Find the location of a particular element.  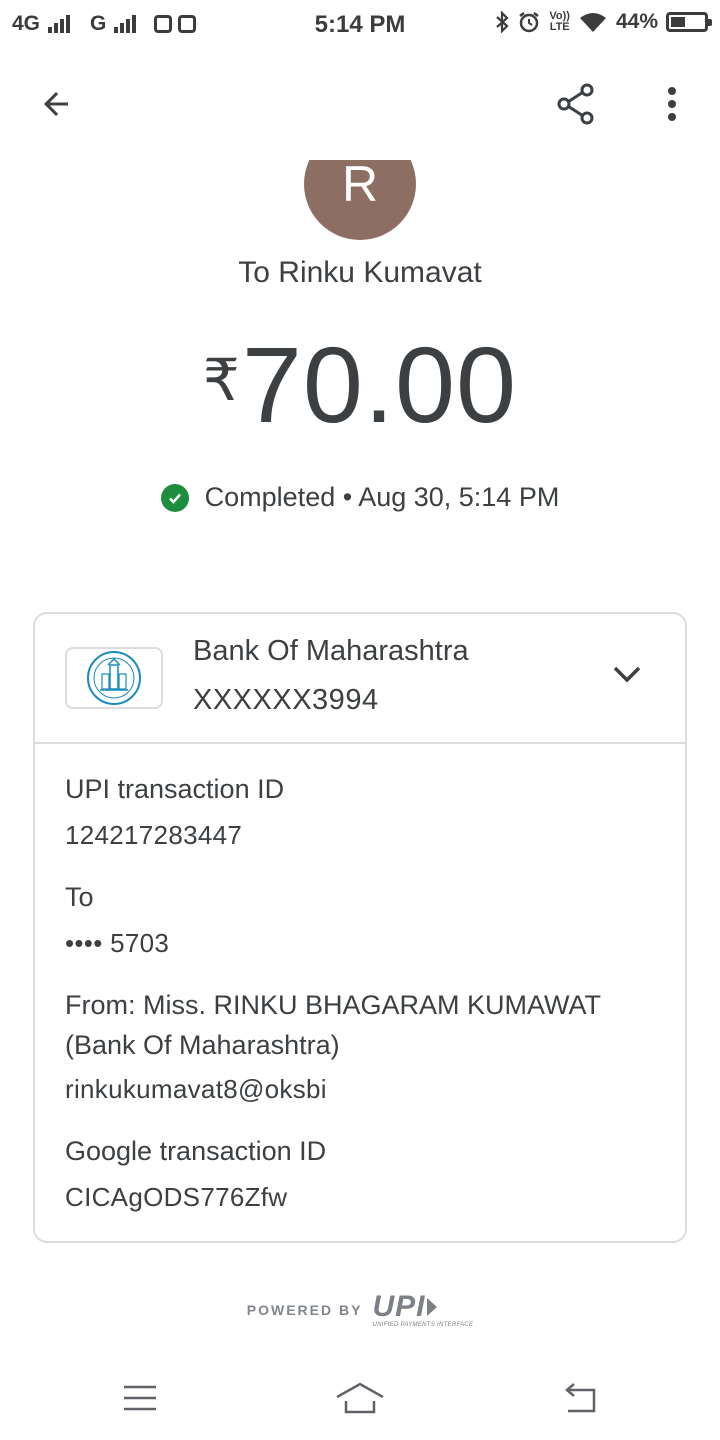

volte-icon: Vo)) LTE is located at coordinates (559, 21).